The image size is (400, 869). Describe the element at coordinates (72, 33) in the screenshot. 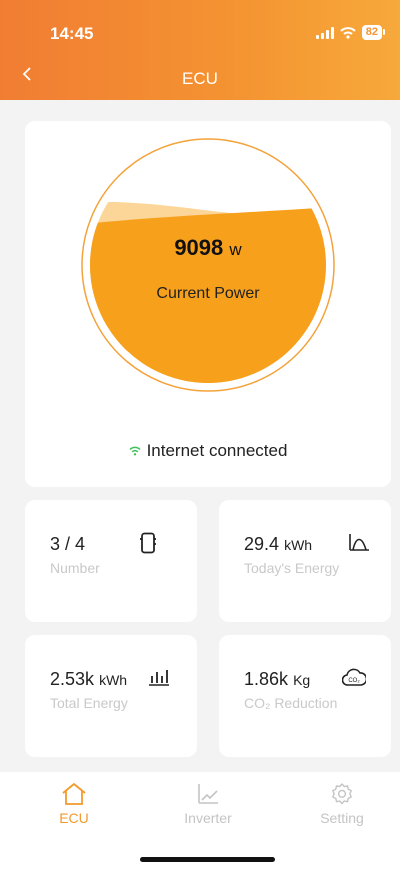

I see `status-time: 14:45` at that location.